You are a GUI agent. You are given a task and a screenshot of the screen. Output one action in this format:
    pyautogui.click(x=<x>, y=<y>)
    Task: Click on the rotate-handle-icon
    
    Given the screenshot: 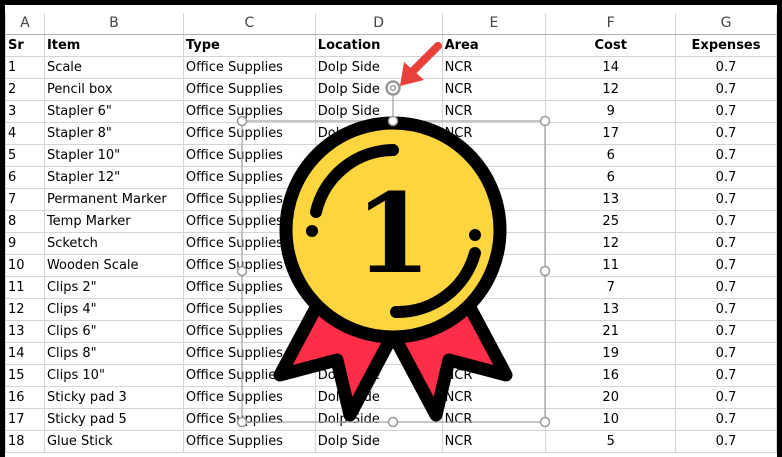 What is the action you would take?
    pyautogui.click(x=393, y=88)
    